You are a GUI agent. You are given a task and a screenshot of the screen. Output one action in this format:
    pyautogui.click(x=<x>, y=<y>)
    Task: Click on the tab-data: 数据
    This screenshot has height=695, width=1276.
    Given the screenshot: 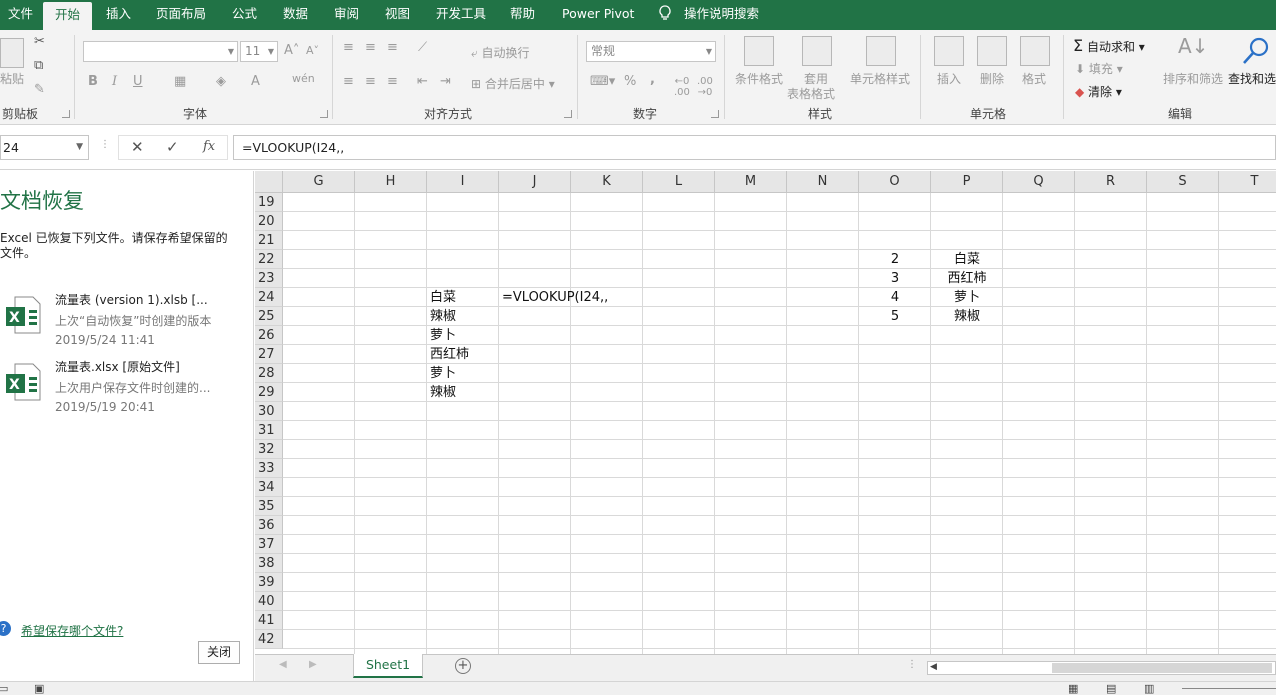 What is the action you would take?
    pyautogui.click(x=295, y=15)
    